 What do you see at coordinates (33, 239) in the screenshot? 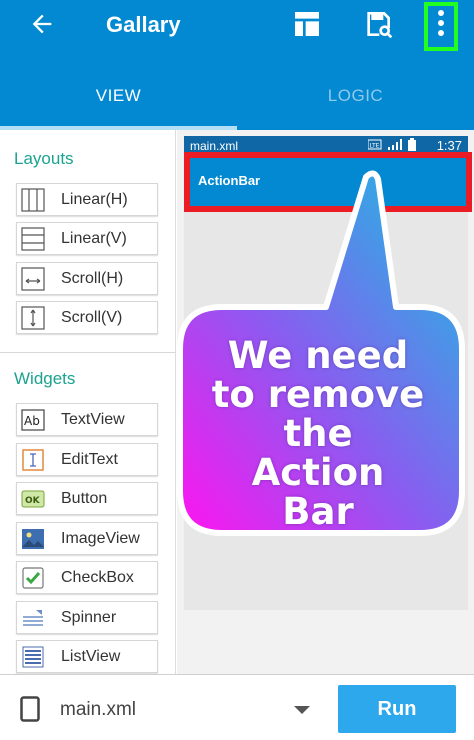
I see `linear-vertical-icon` at bounding box center [33, 239].